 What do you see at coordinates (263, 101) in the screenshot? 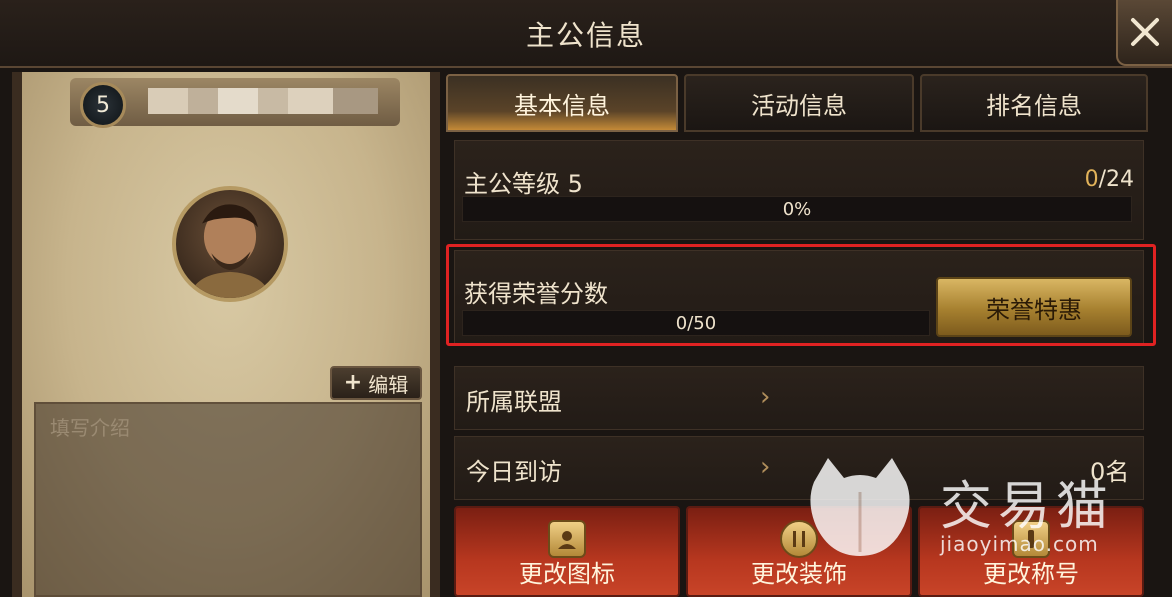
I see `player-name-censored` at bounding box center [263, 101].